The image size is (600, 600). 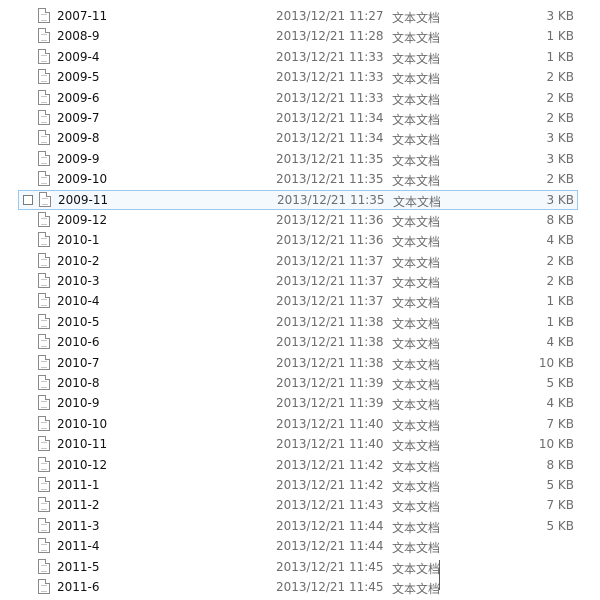 What do you see at coordinates (300, 57) in the screenshot?
I see `file-row: 2009-4 2013/12/21 11:33 文本文档 1 KB` at bounding box center [300, 57].